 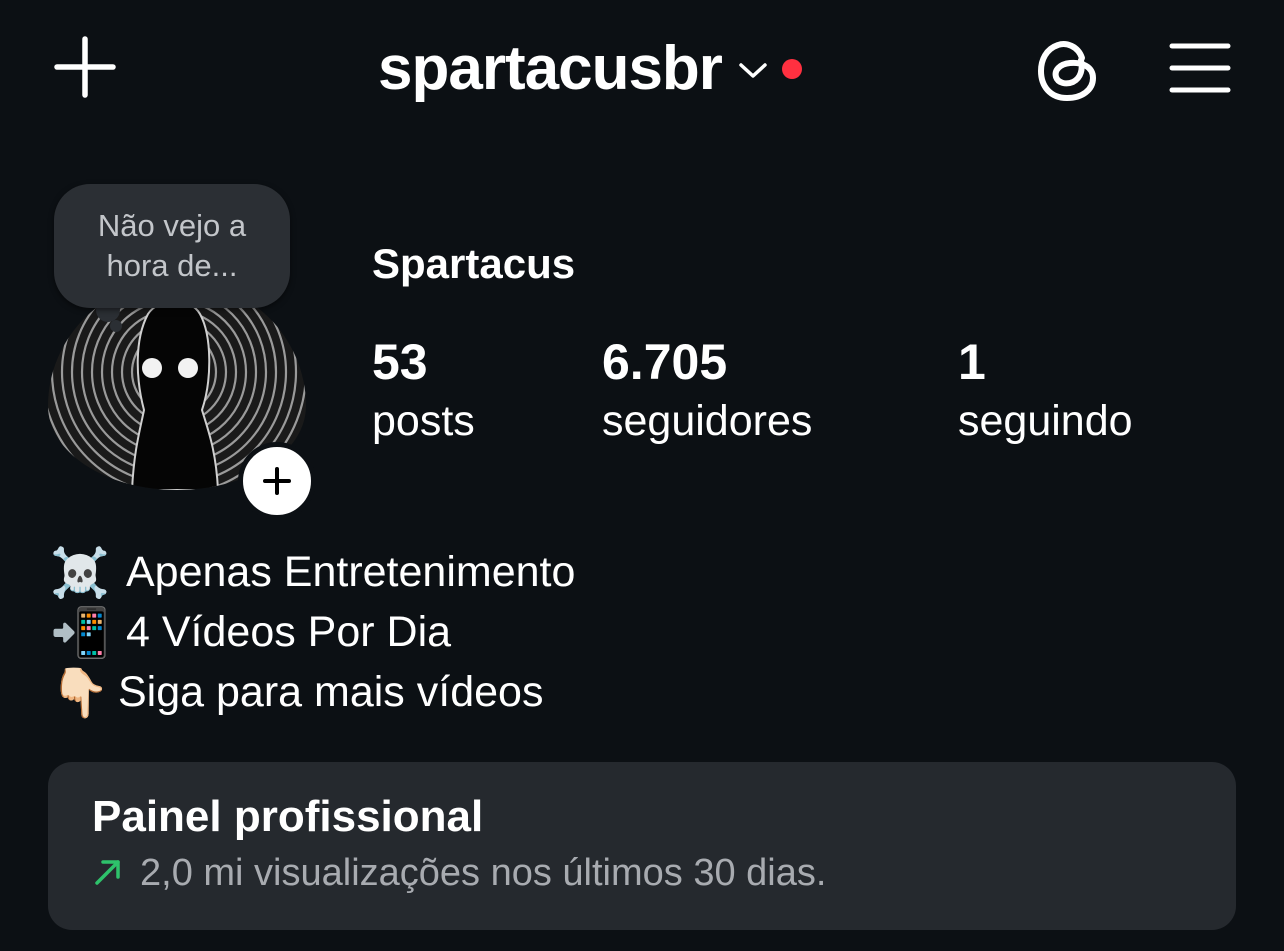 I want to click on bio-line: ☠️ Apenas Entretenimento, so click(x=312, y=572).